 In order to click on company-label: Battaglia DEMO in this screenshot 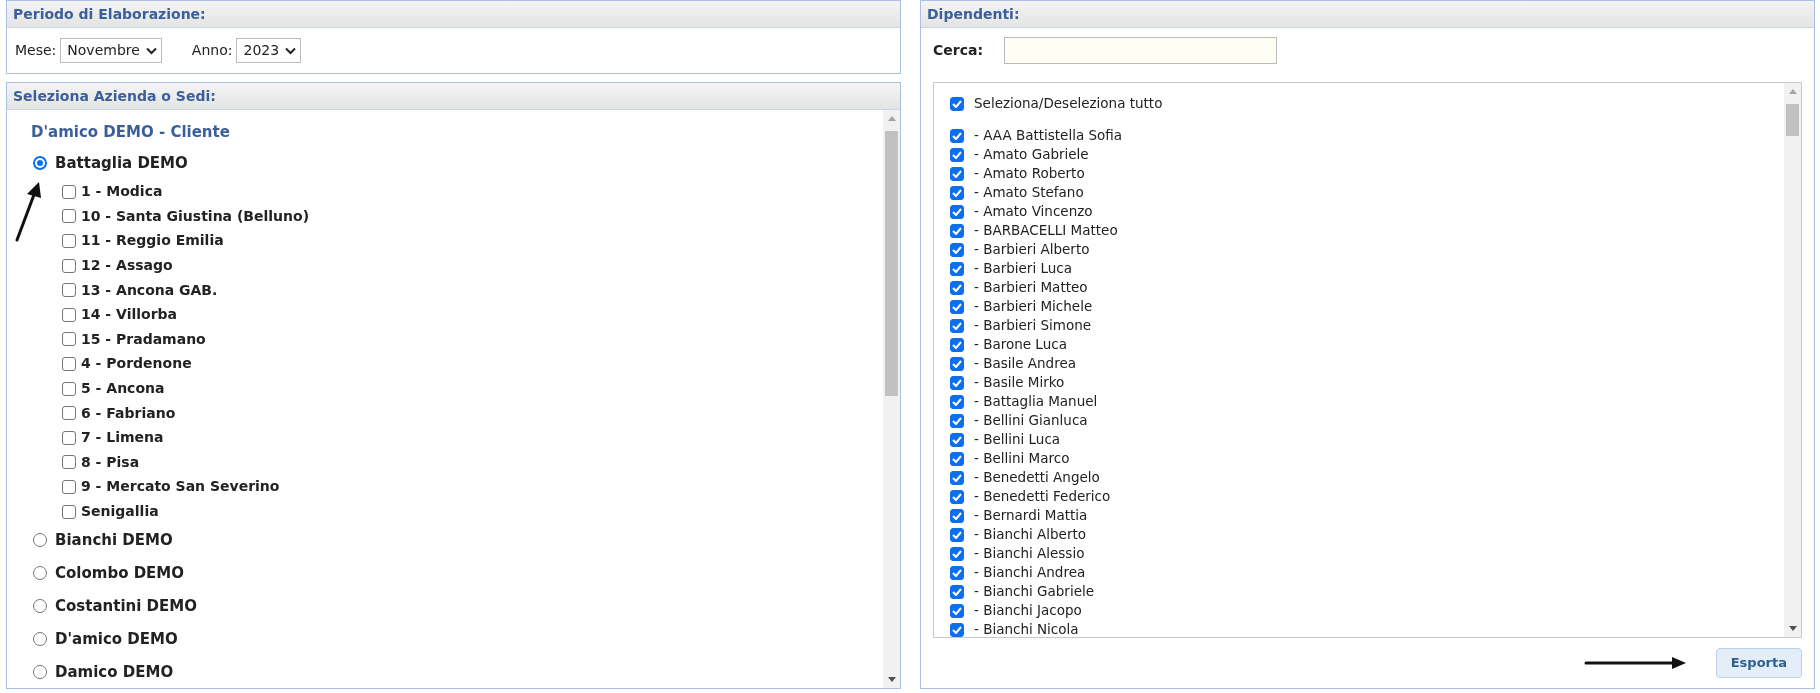, I will do `click(121, 163)`.